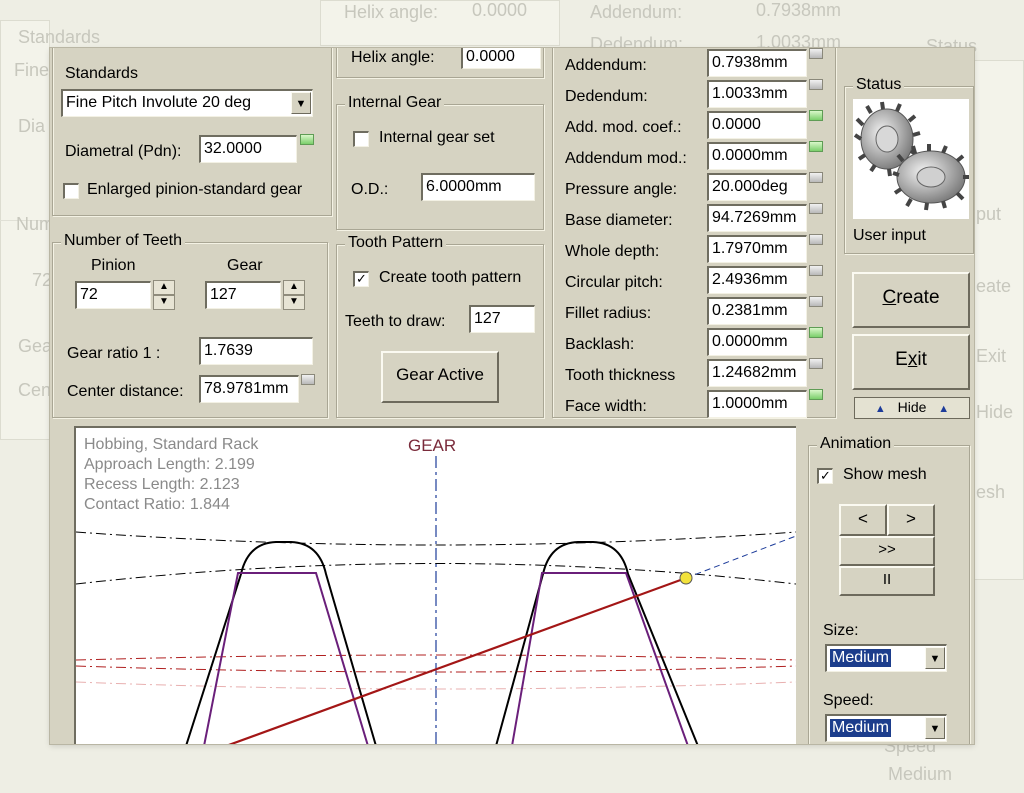 This screenshot has height=793, width=1024. Describe the element at coordinates (164, 287) in the screenshot. I see `pinion-up-icon: ▲` at that location.